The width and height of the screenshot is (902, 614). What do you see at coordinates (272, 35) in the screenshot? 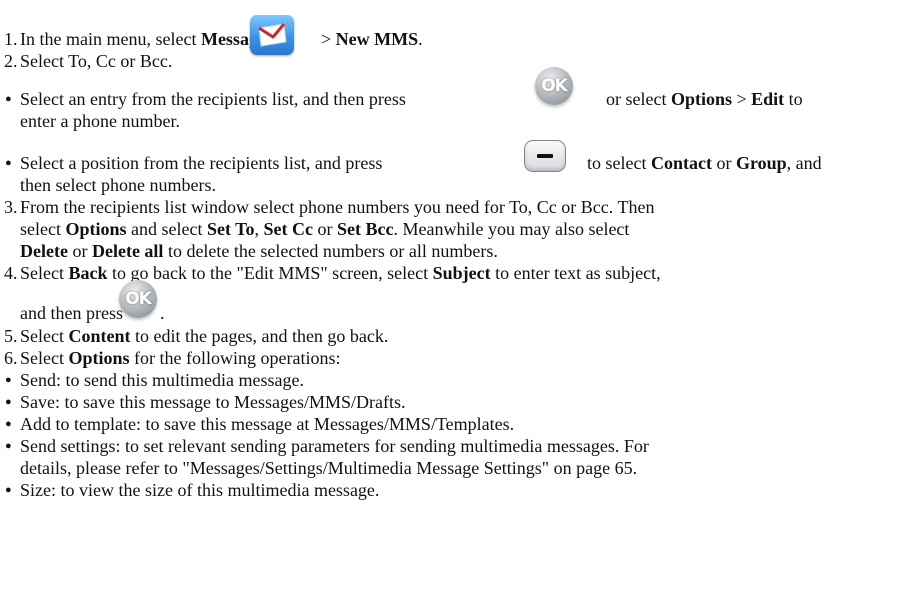
I see `messages-envelope-icon` at bounding box center [272, 35].